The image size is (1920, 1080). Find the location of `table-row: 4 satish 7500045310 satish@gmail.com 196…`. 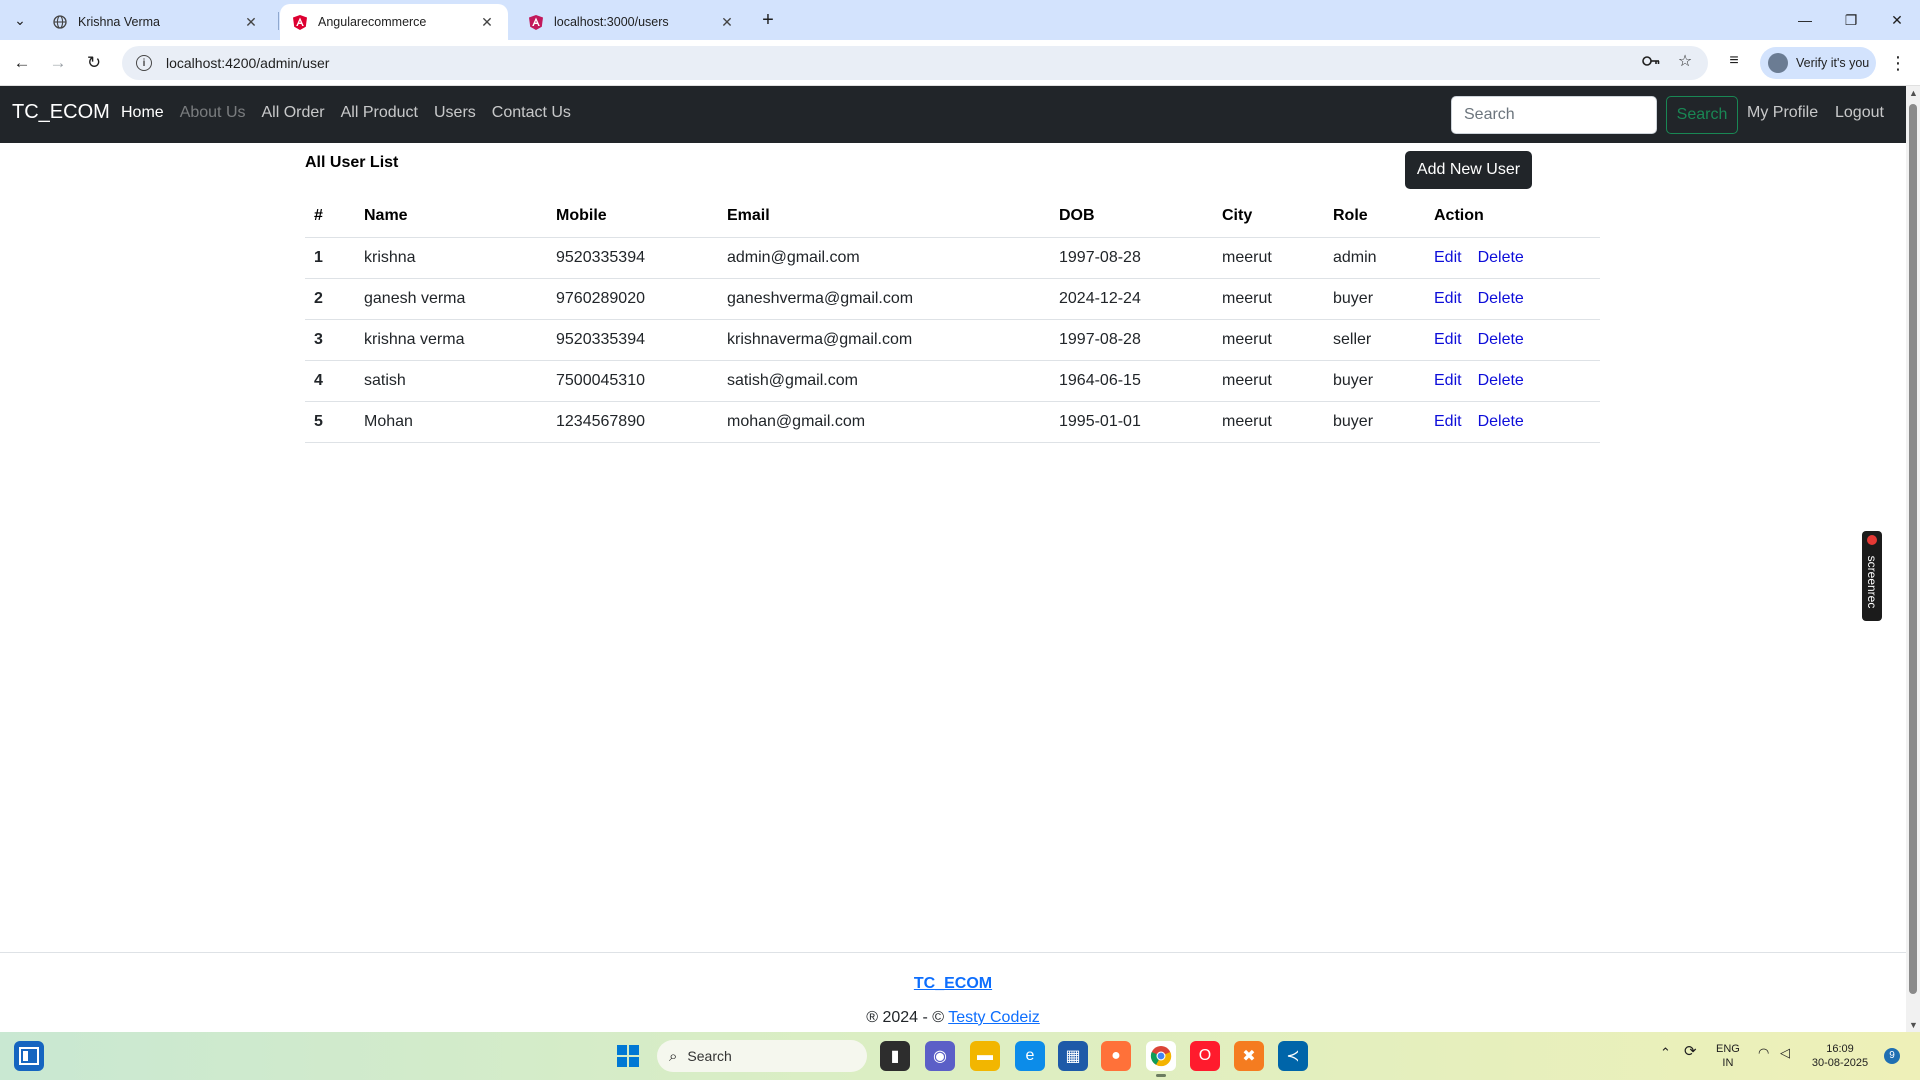

table-row: 4 satish 7500045310 satish@gmail.com 196… is located at coordinates (952, 381).